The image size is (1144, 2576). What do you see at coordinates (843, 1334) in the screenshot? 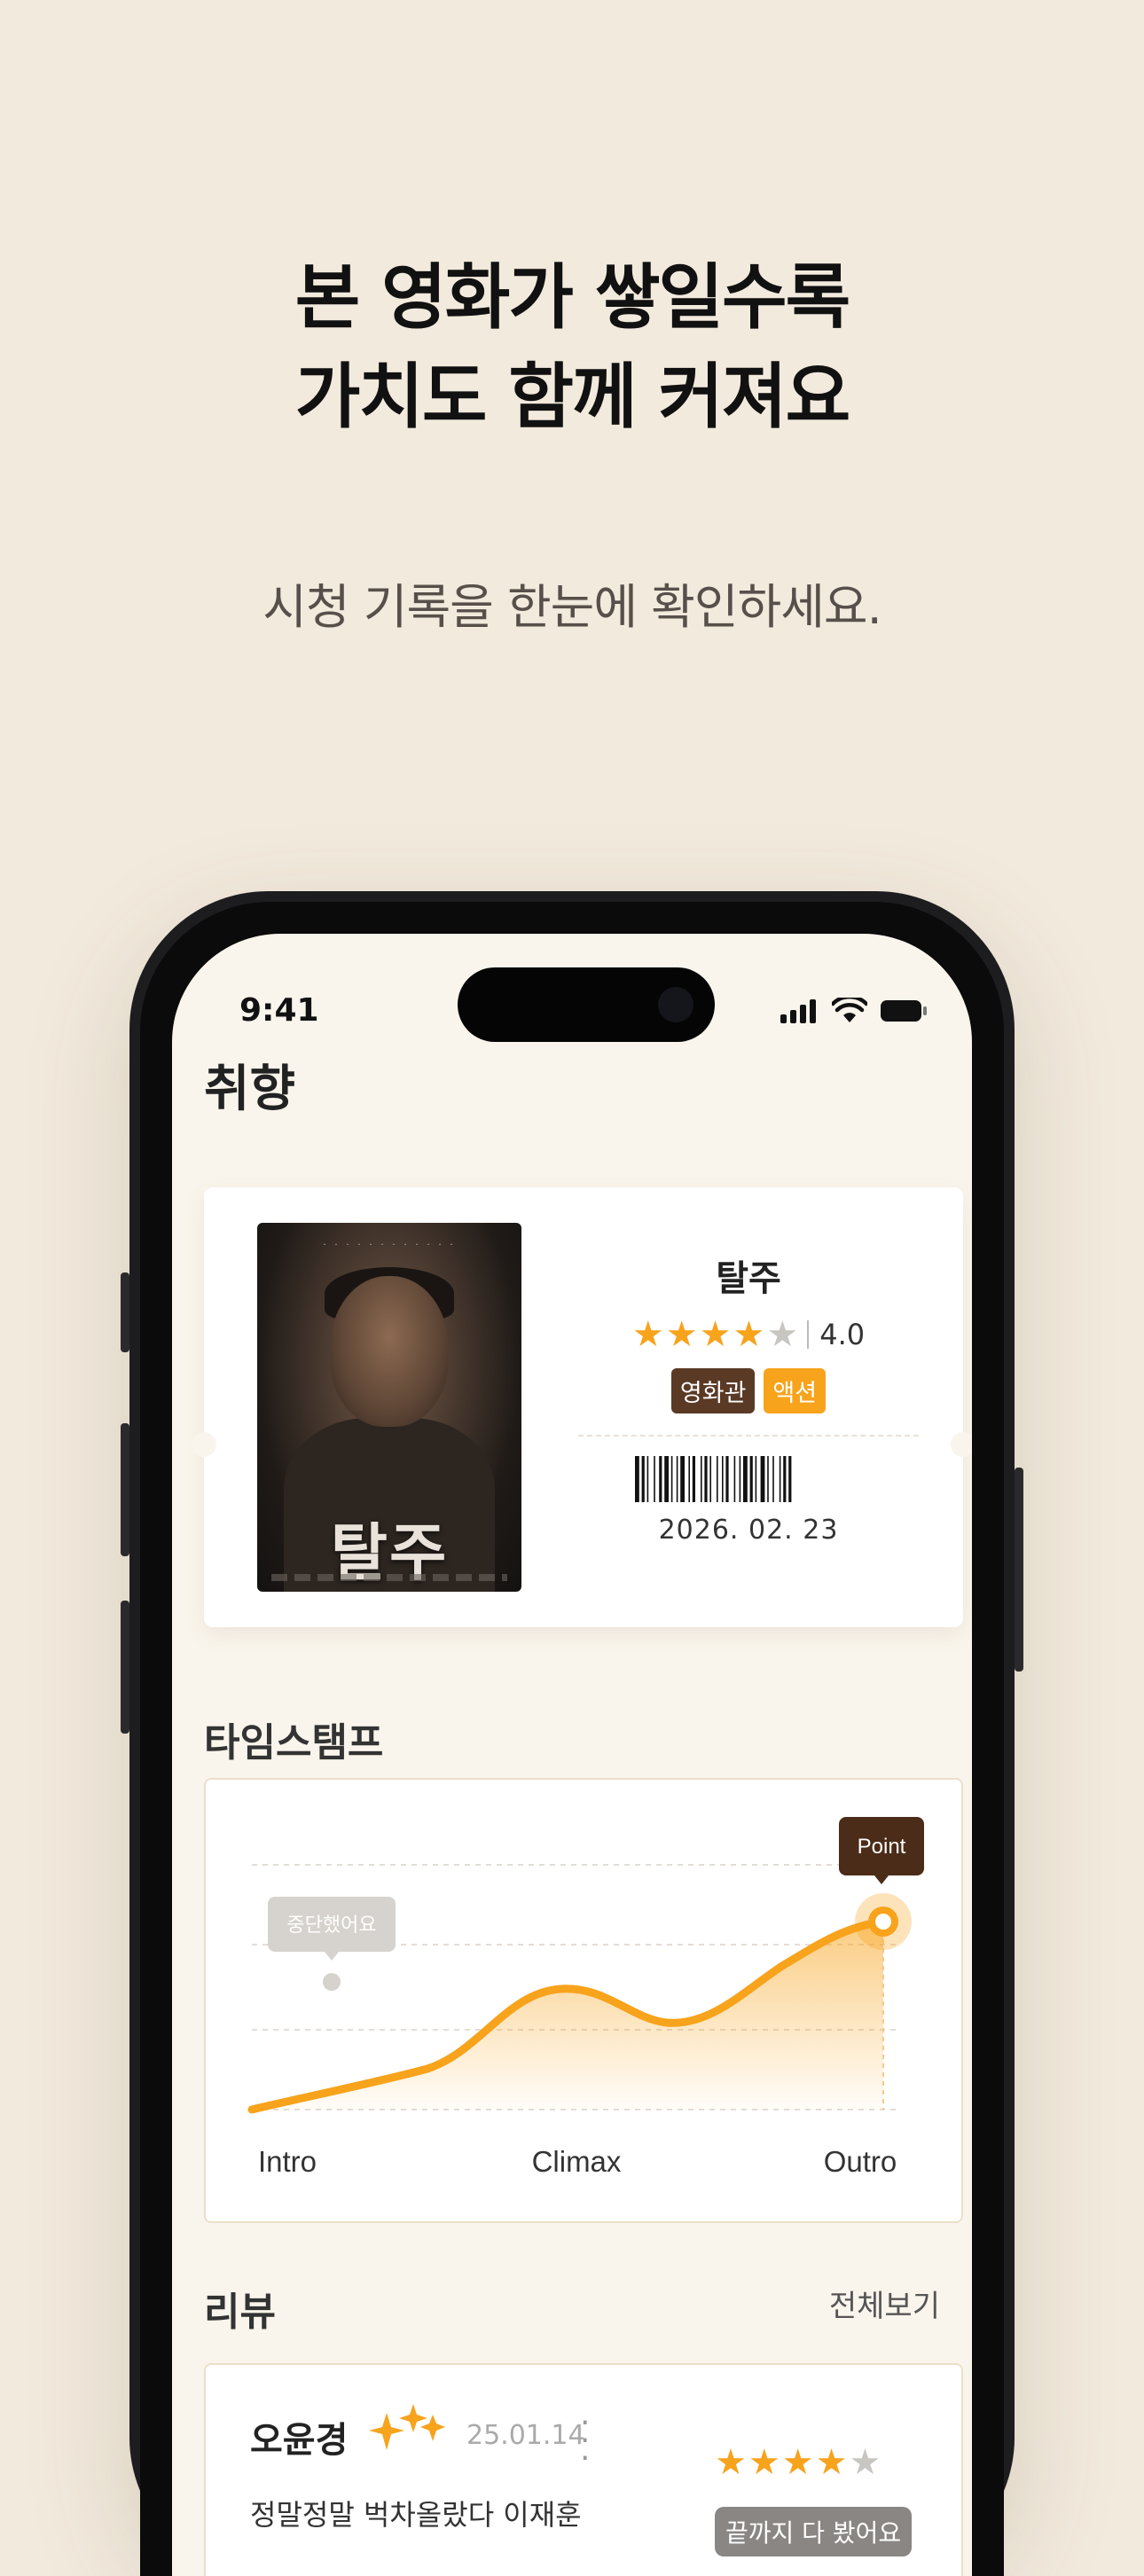
I see `rating-value: 4.0` at bounding box center [843, 1334].